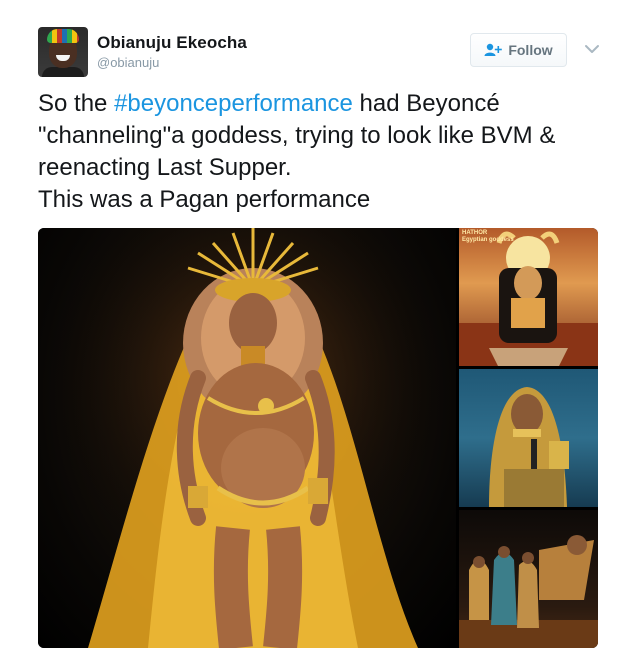  Describe the element at coordinates (530, 50) in the screenshot. I see `follow-label: Follow` at that location.